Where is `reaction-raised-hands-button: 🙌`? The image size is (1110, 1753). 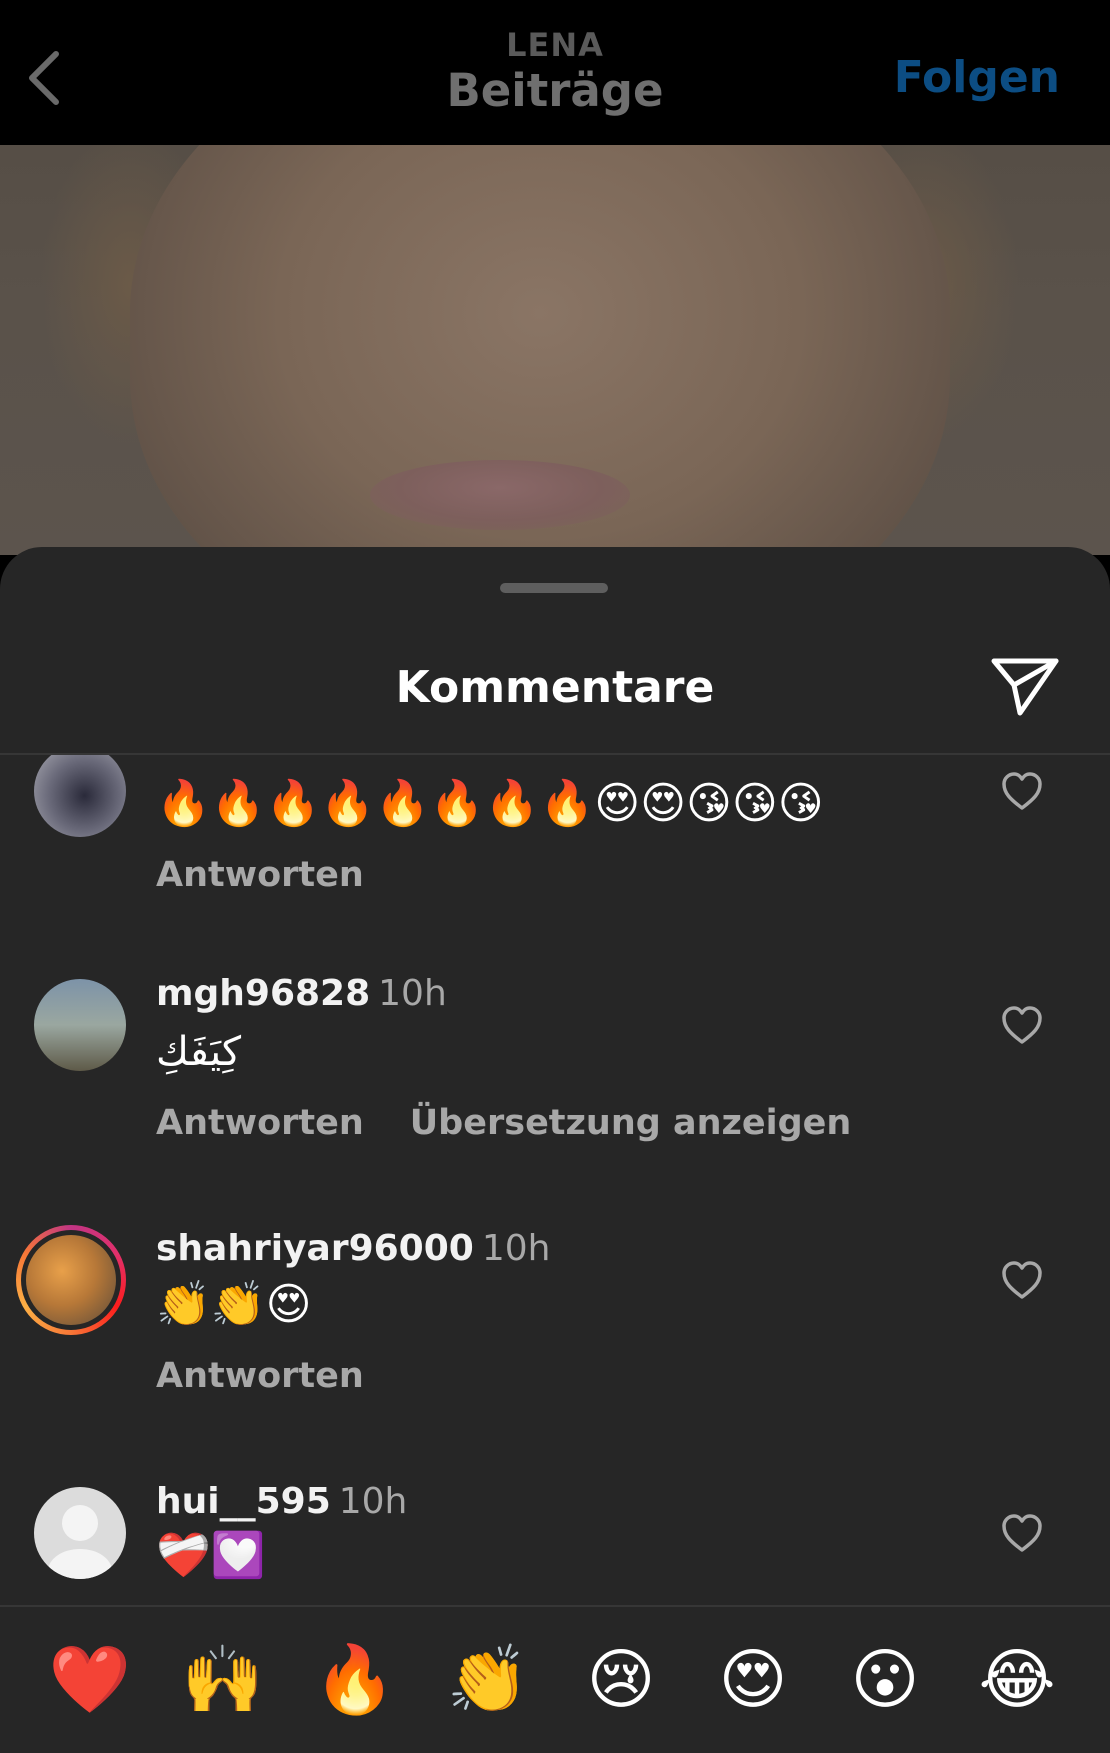
reaction-raised-hands-button: 🙌 is located at coordinates (223, 1680).